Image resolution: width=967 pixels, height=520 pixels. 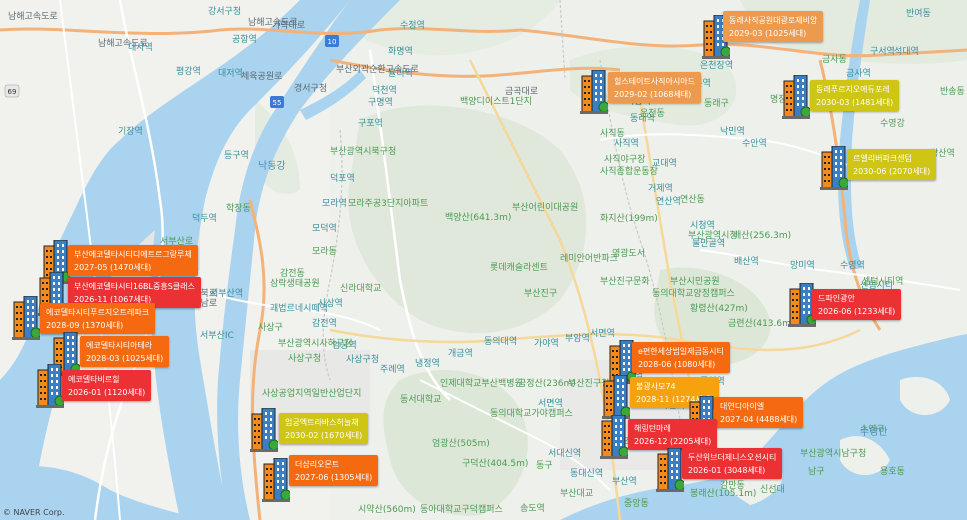 I want to click on apartment-date-units: 2026-01 (1120세대), so click(x=107, y=392).